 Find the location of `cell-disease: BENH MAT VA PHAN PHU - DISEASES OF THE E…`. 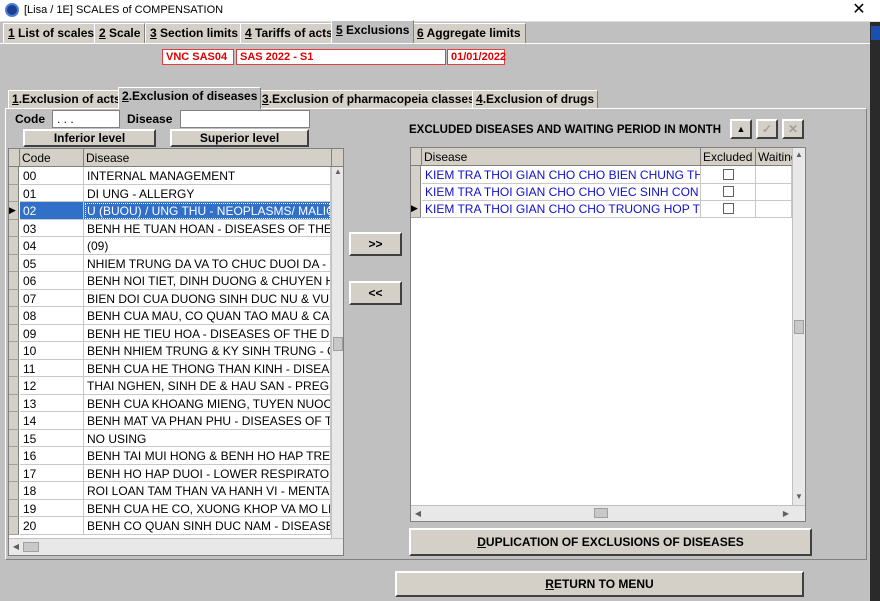

cell-disease: BENH MAT VA PHAN PHU - DISEASES OF THE E… is located at coordinates (207, 421).